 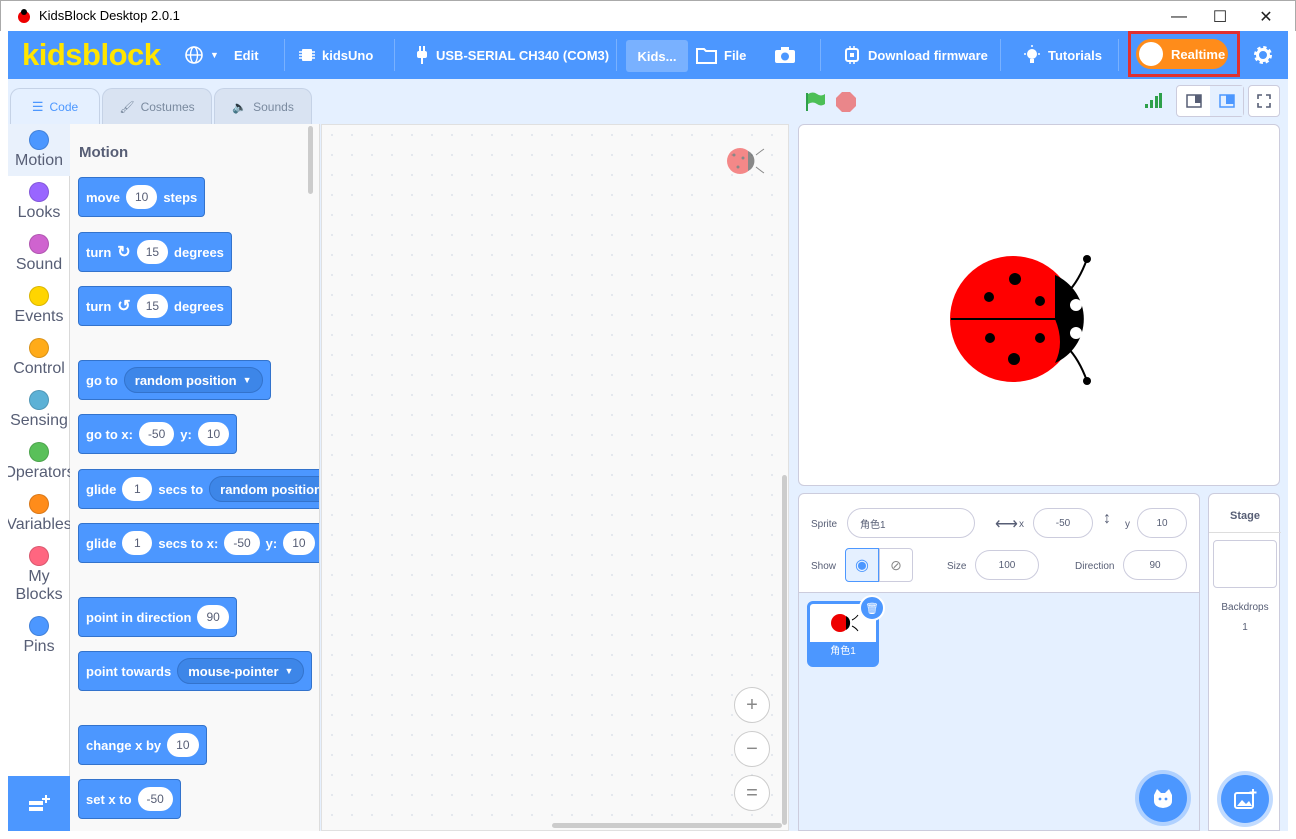 I want to click on steps-input: 10, so click(x=141, y=197).